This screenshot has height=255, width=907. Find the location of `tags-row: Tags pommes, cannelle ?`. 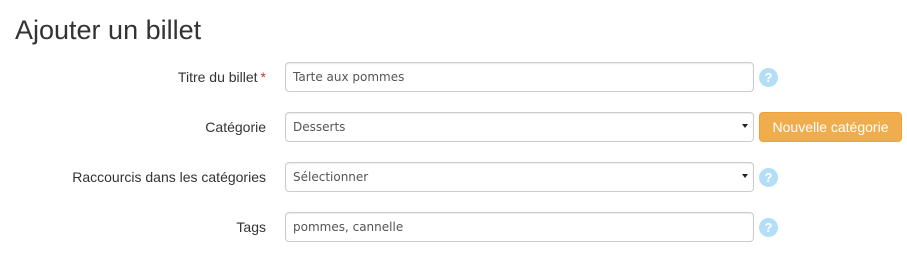

tags-row: Tags pommes, cannelle ? is located at coordinates (453, 227).